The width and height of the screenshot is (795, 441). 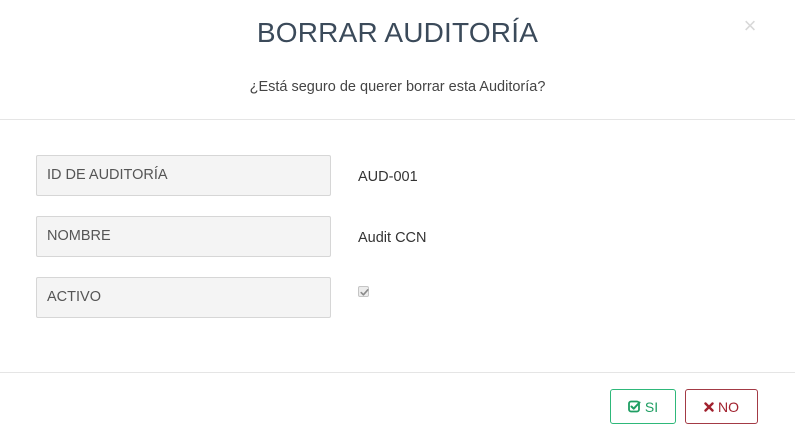 I want to click on field-label-active: ACTIVO, so click(x=183, y=297).